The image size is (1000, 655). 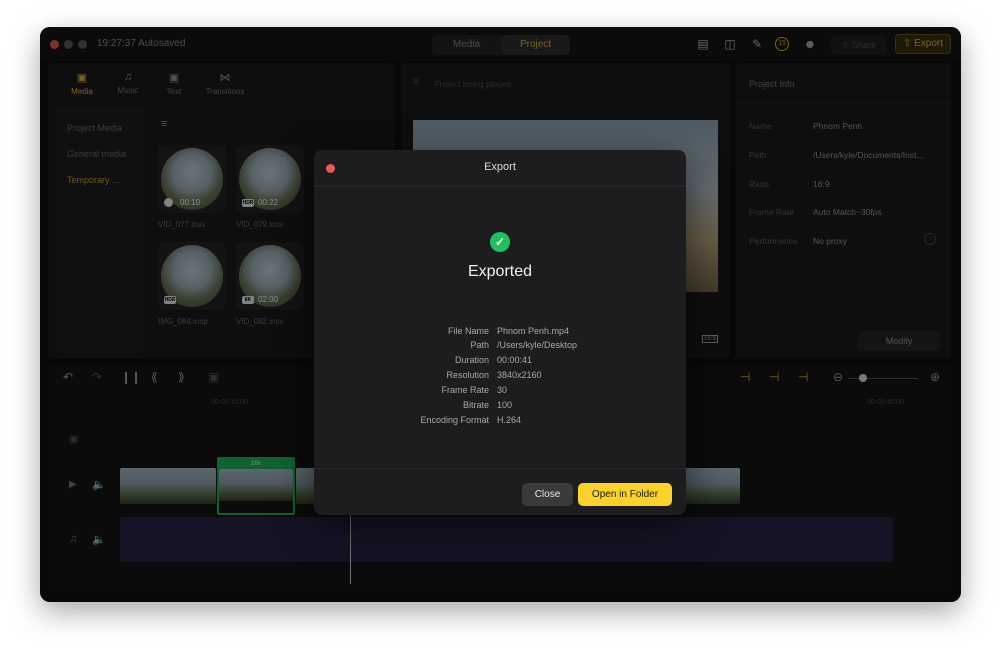 I want to click on detail-label: Bitrate, so click(x=475, y=405).